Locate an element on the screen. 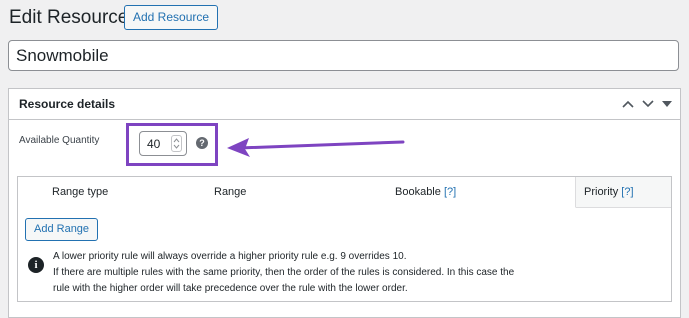 The height and width of the screenshot is (318, 689). chevron-down-icon is located at coordinates (648, 104).